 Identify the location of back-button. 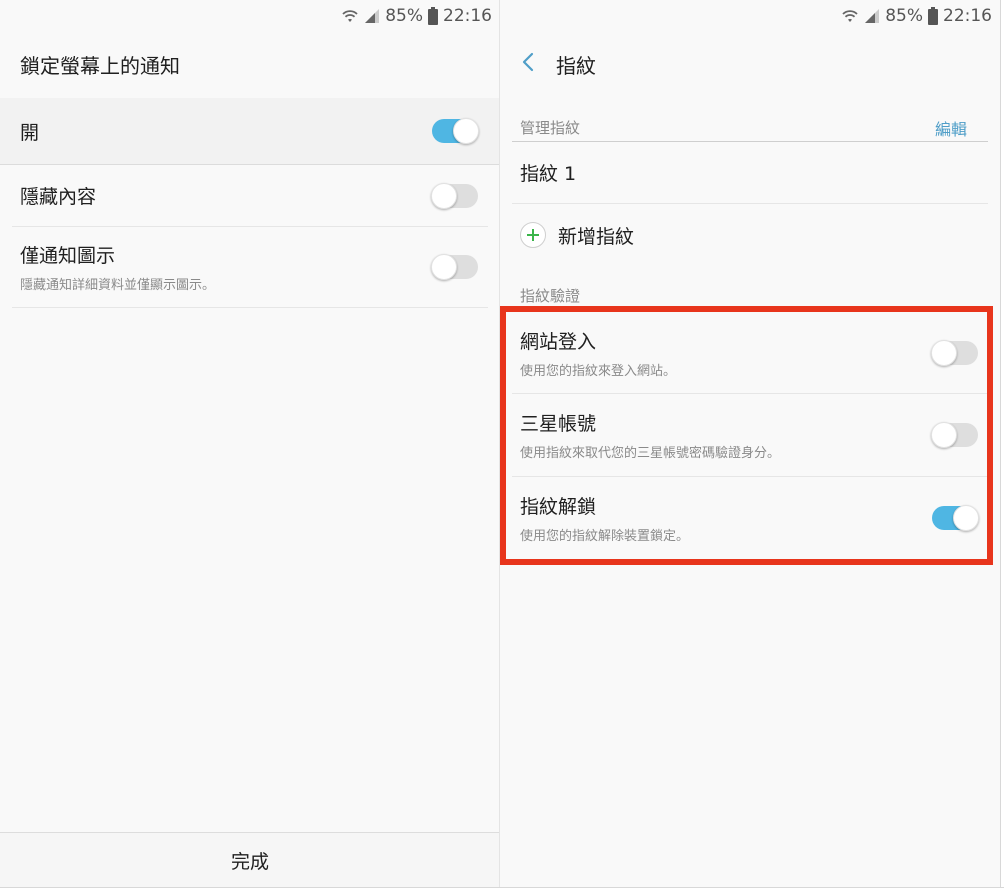
(528, 64).